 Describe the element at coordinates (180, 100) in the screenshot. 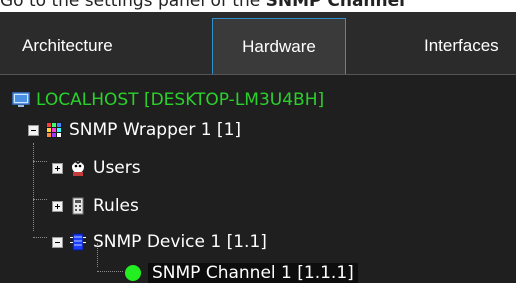

I see `tree-root-label: LOCALHOST [DESKTOP-LM3U4BH]` at that location.